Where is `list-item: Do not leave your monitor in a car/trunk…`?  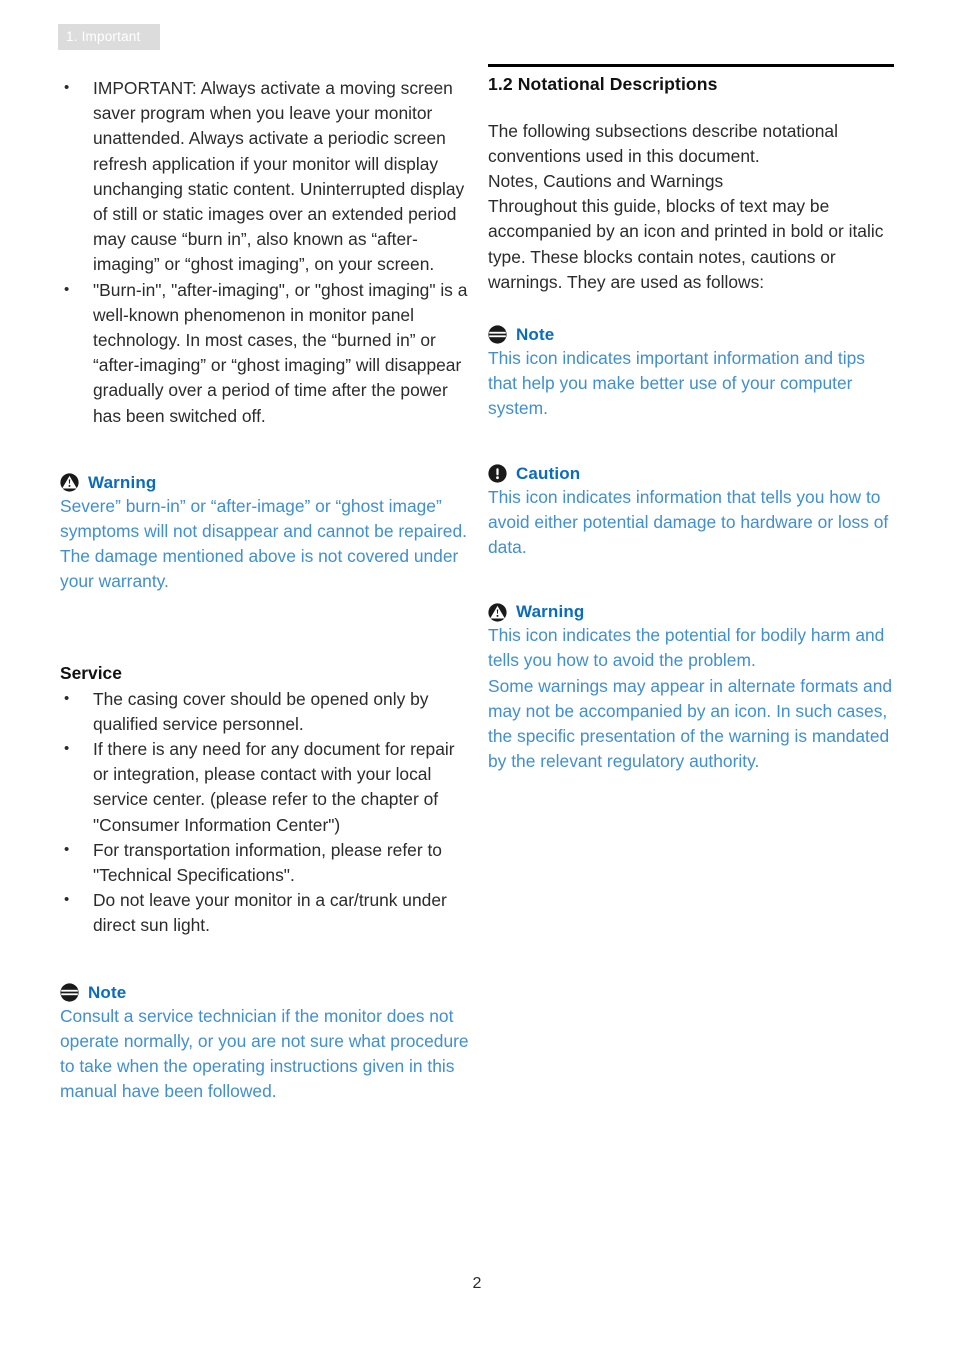
list-item: Do not leave your monitor in a car/trunk… is located at coordinates (266, 912).